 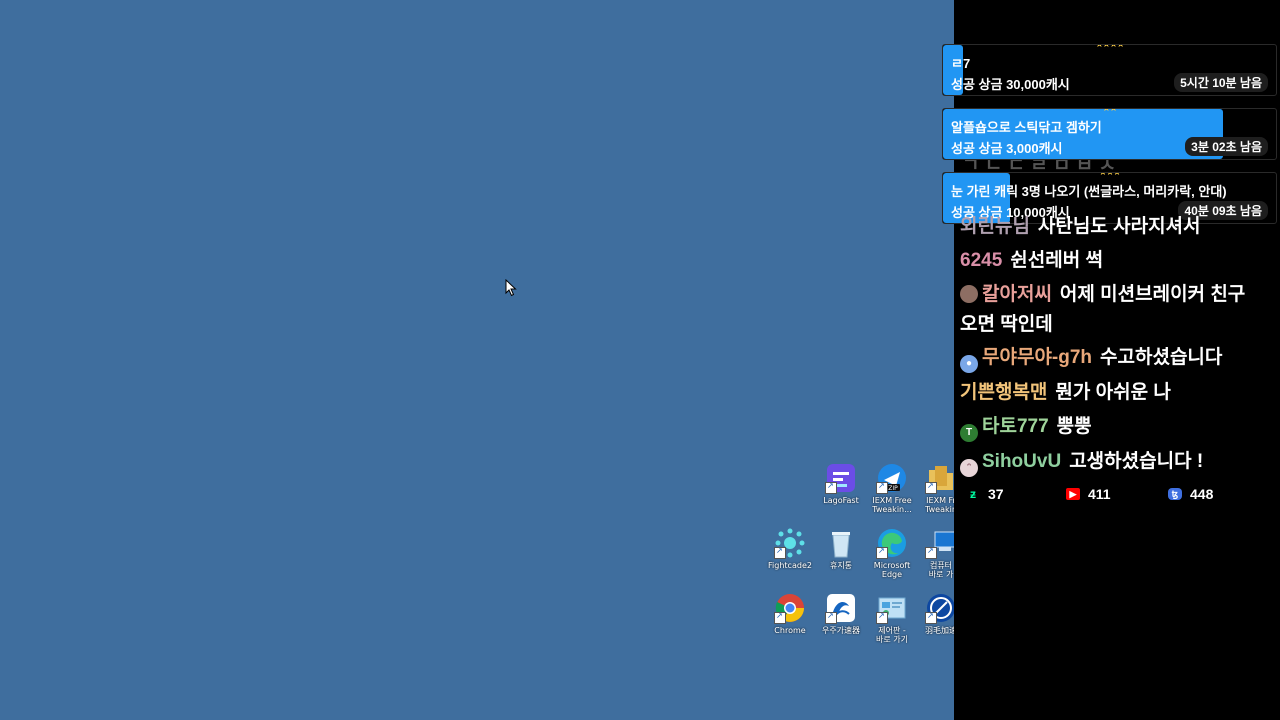 I want to click on chat-nickname: 6245, so click(x=981, y=260).